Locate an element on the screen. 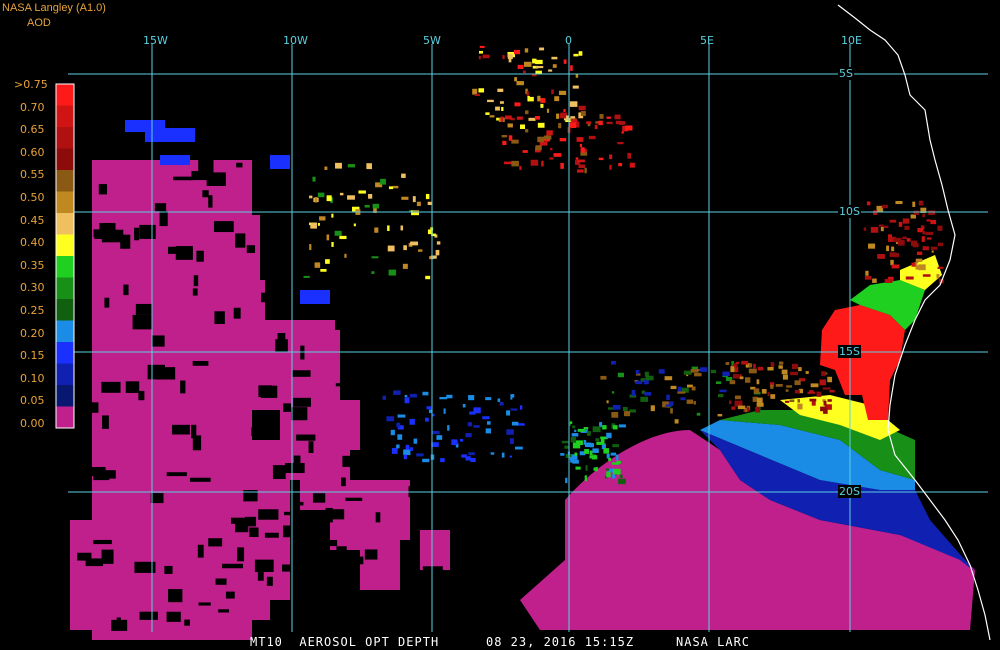 The width and height of the screenshot is (1000, 650). footer-datetime: 08 23, 2016 15:15Z is located at coordinates (560, 642).